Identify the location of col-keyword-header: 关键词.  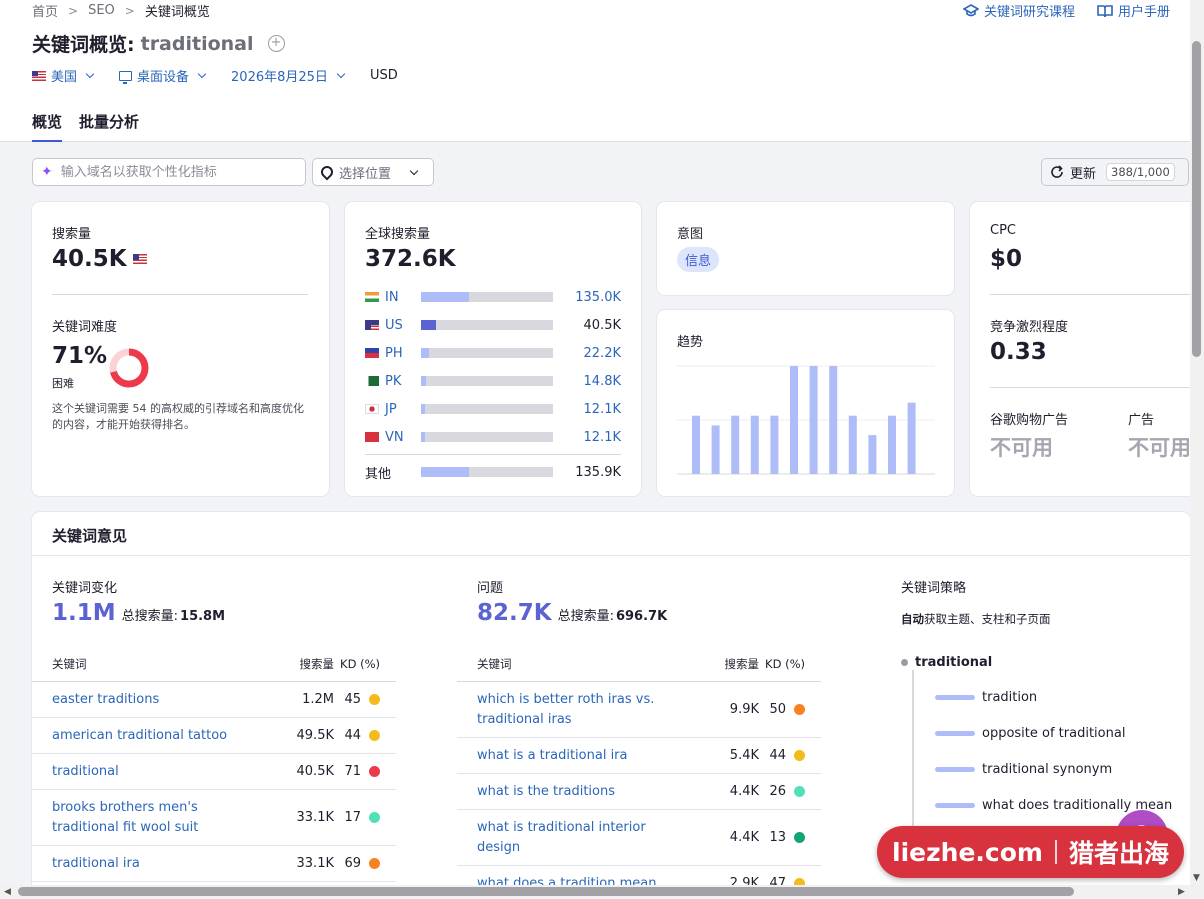
(69, 663).